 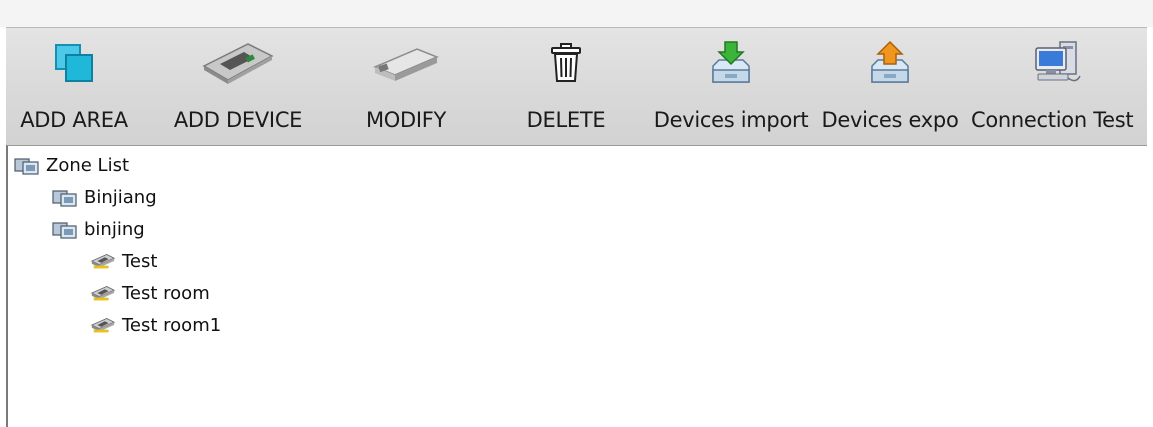 What do you see at coordinates (88, 165) in the screenshot?
I see `tree-node-label: Zone List` at bounding box center [88, 165].